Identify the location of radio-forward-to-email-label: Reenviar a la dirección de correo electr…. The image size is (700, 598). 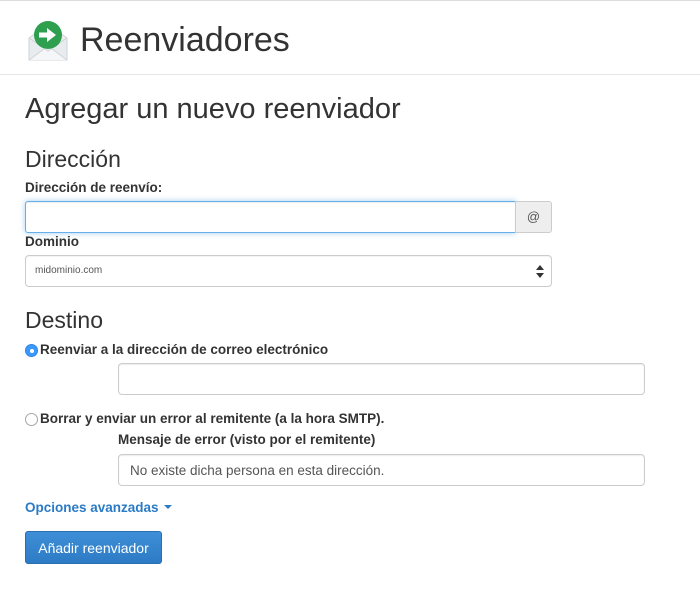
(184, 350).